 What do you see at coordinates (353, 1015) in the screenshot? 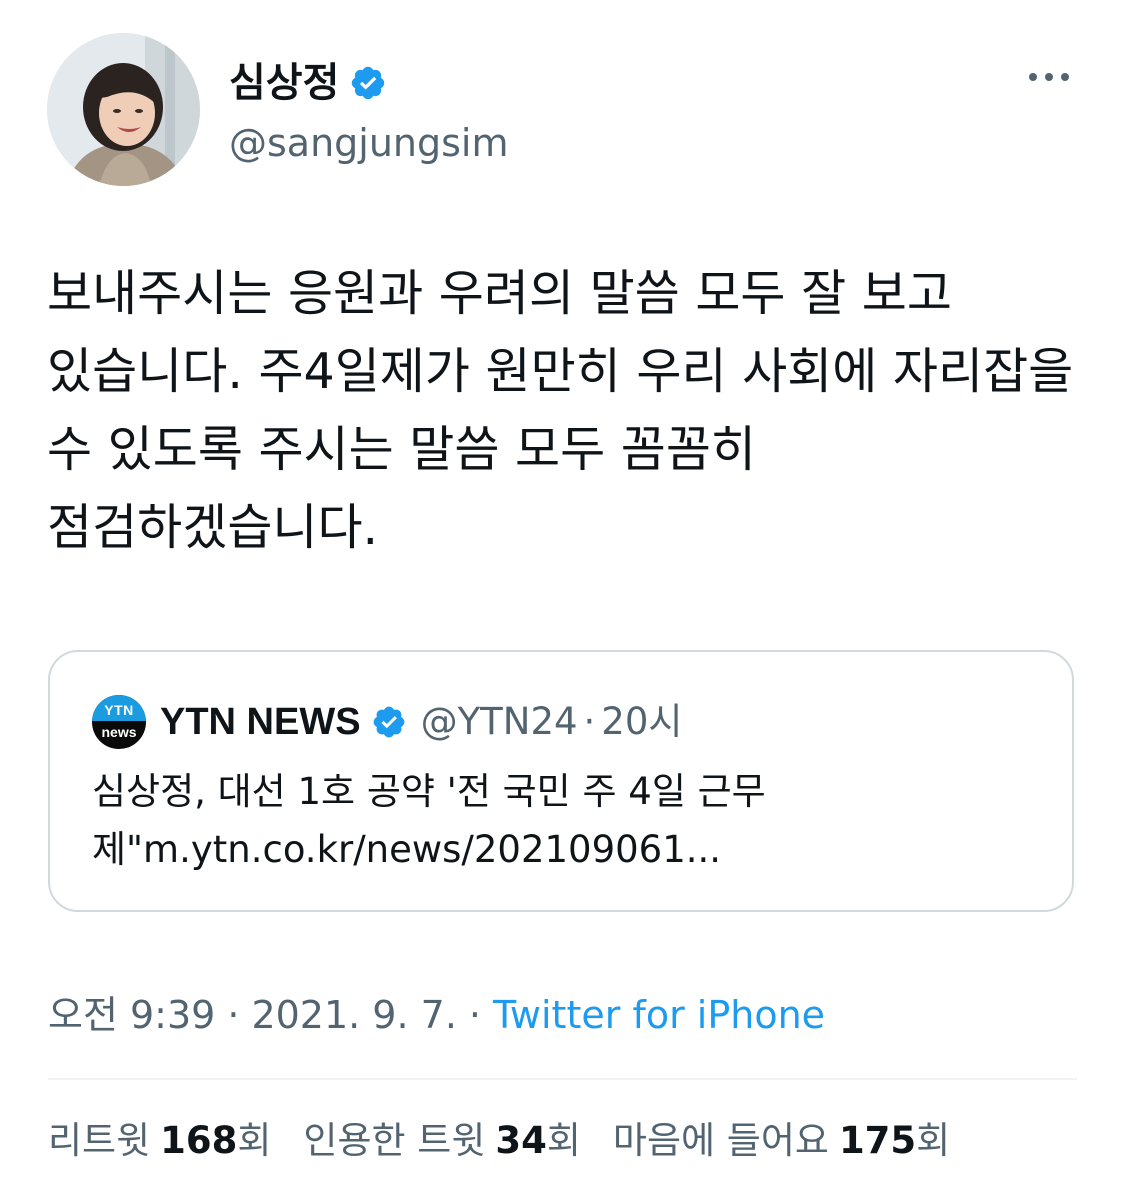
I see `tweet-date: 2021. 9. 7.` at bounding box center [353, 1015].